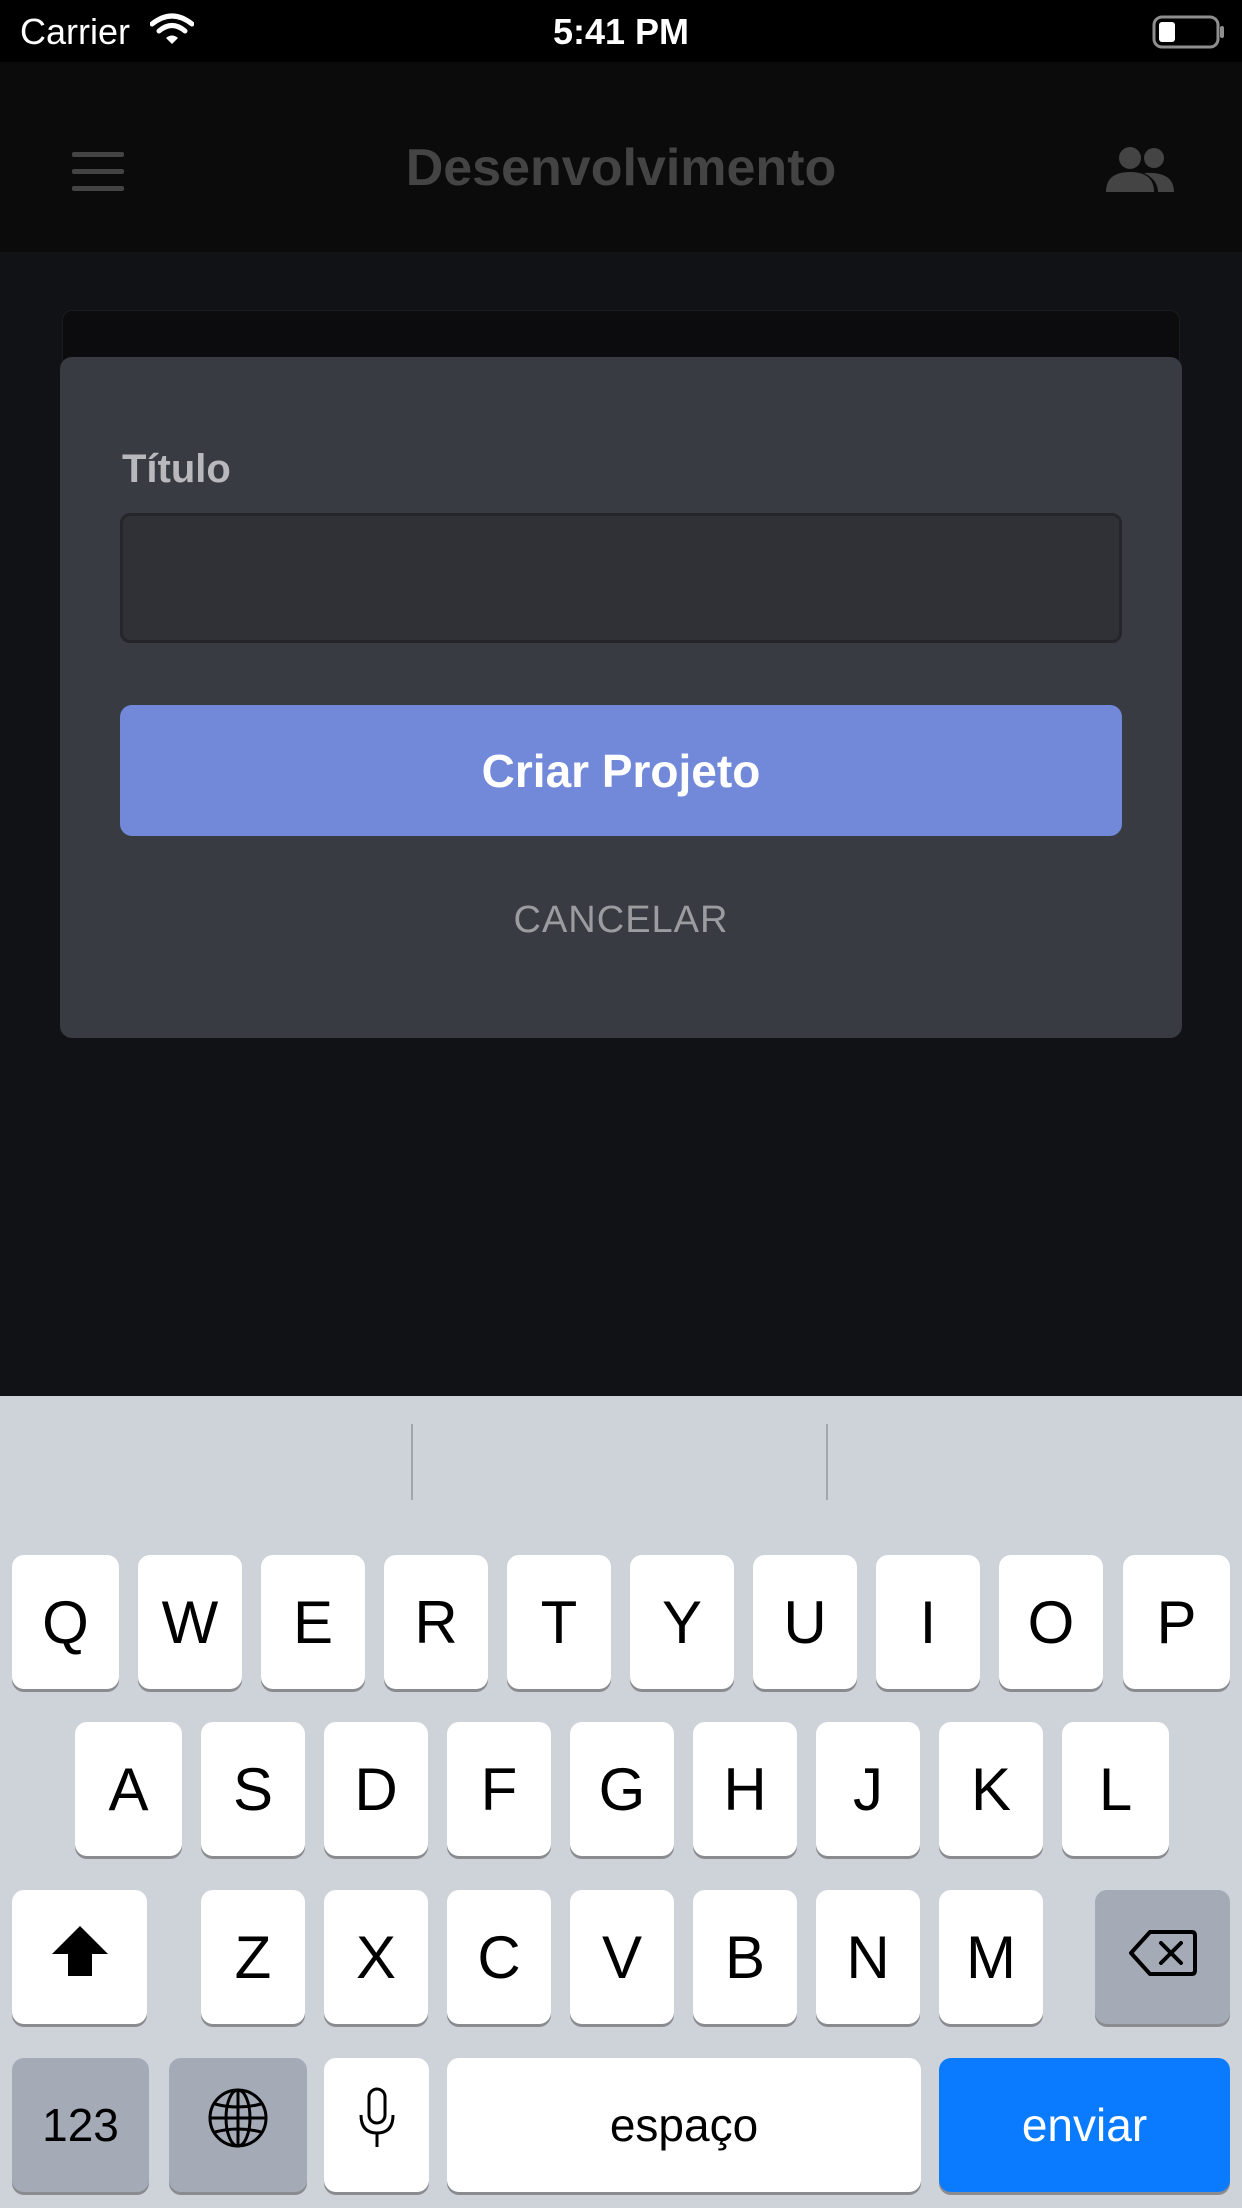  I want to click on app-header: Desenvolvimento, so click(621, 157).